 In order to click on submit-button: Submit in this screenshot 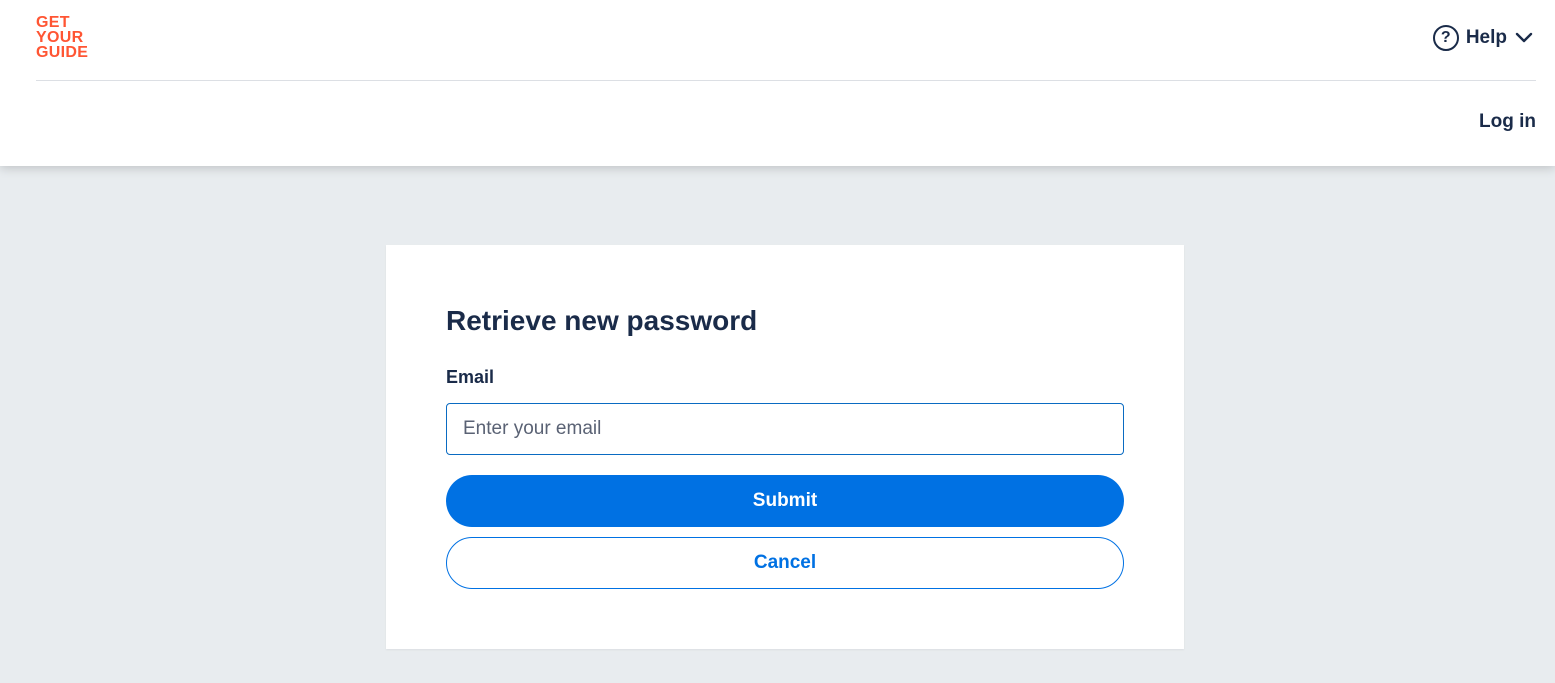, I will do `click(785, 501)`.